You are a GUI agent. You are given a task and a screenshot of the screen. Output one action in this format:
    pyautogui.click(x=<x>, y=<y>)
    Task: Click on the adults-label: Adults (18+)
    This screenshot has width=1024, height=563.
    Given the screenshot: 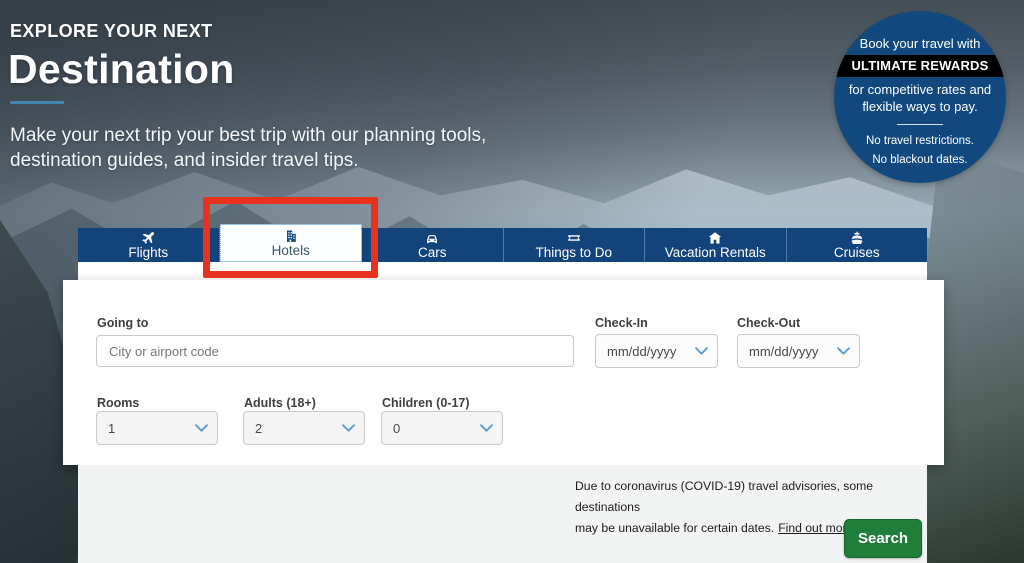 What is the action you would take?
    pyautogui.click(x=280, y=403)
    